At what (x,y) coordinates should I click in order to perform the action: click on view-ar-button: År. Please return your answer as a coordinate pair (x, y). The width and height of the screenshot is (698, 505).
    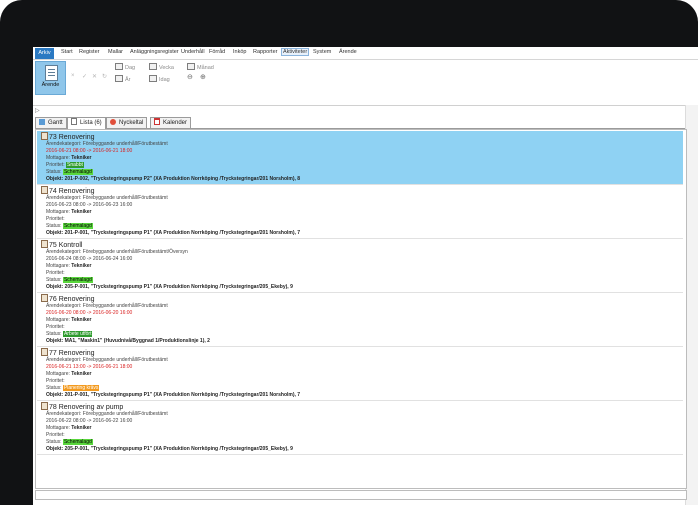
    Looking at the image, I should click on (123, 79).